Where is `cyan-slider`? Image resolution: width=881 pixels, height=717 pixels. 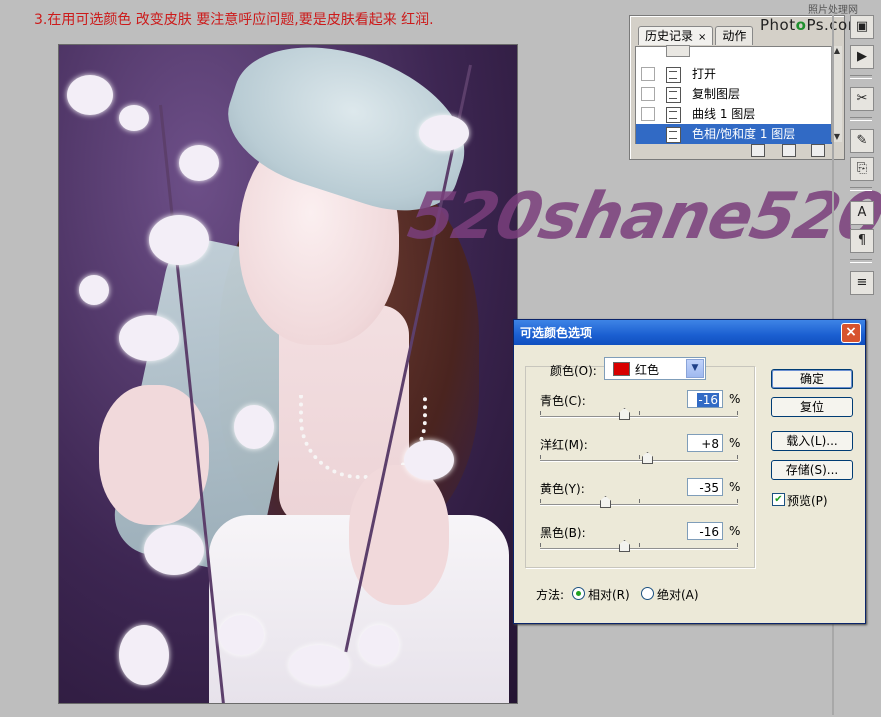
cyan-slider is located at coordinates (639, 414).